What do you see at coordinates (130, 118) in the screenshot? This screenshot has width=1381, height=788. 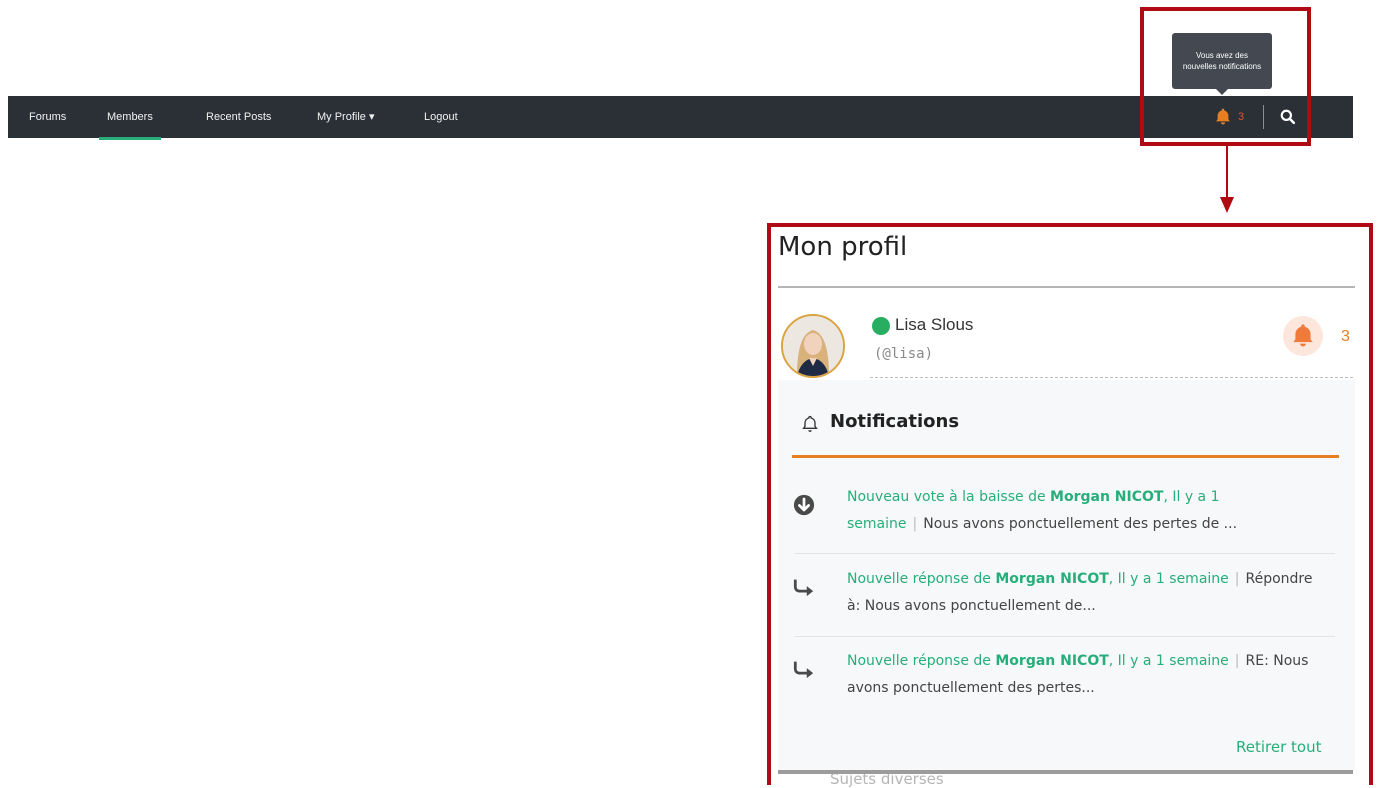 I see `nav-item-members: Members` at bounding box center [130, 118].